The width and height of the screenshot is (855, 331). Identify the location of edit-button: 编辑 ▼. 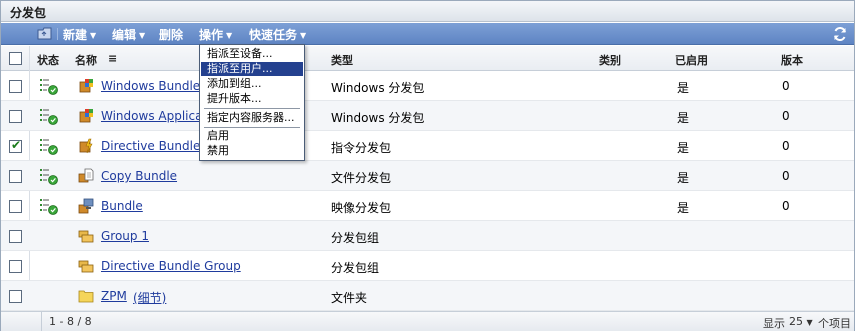
(128, 34).